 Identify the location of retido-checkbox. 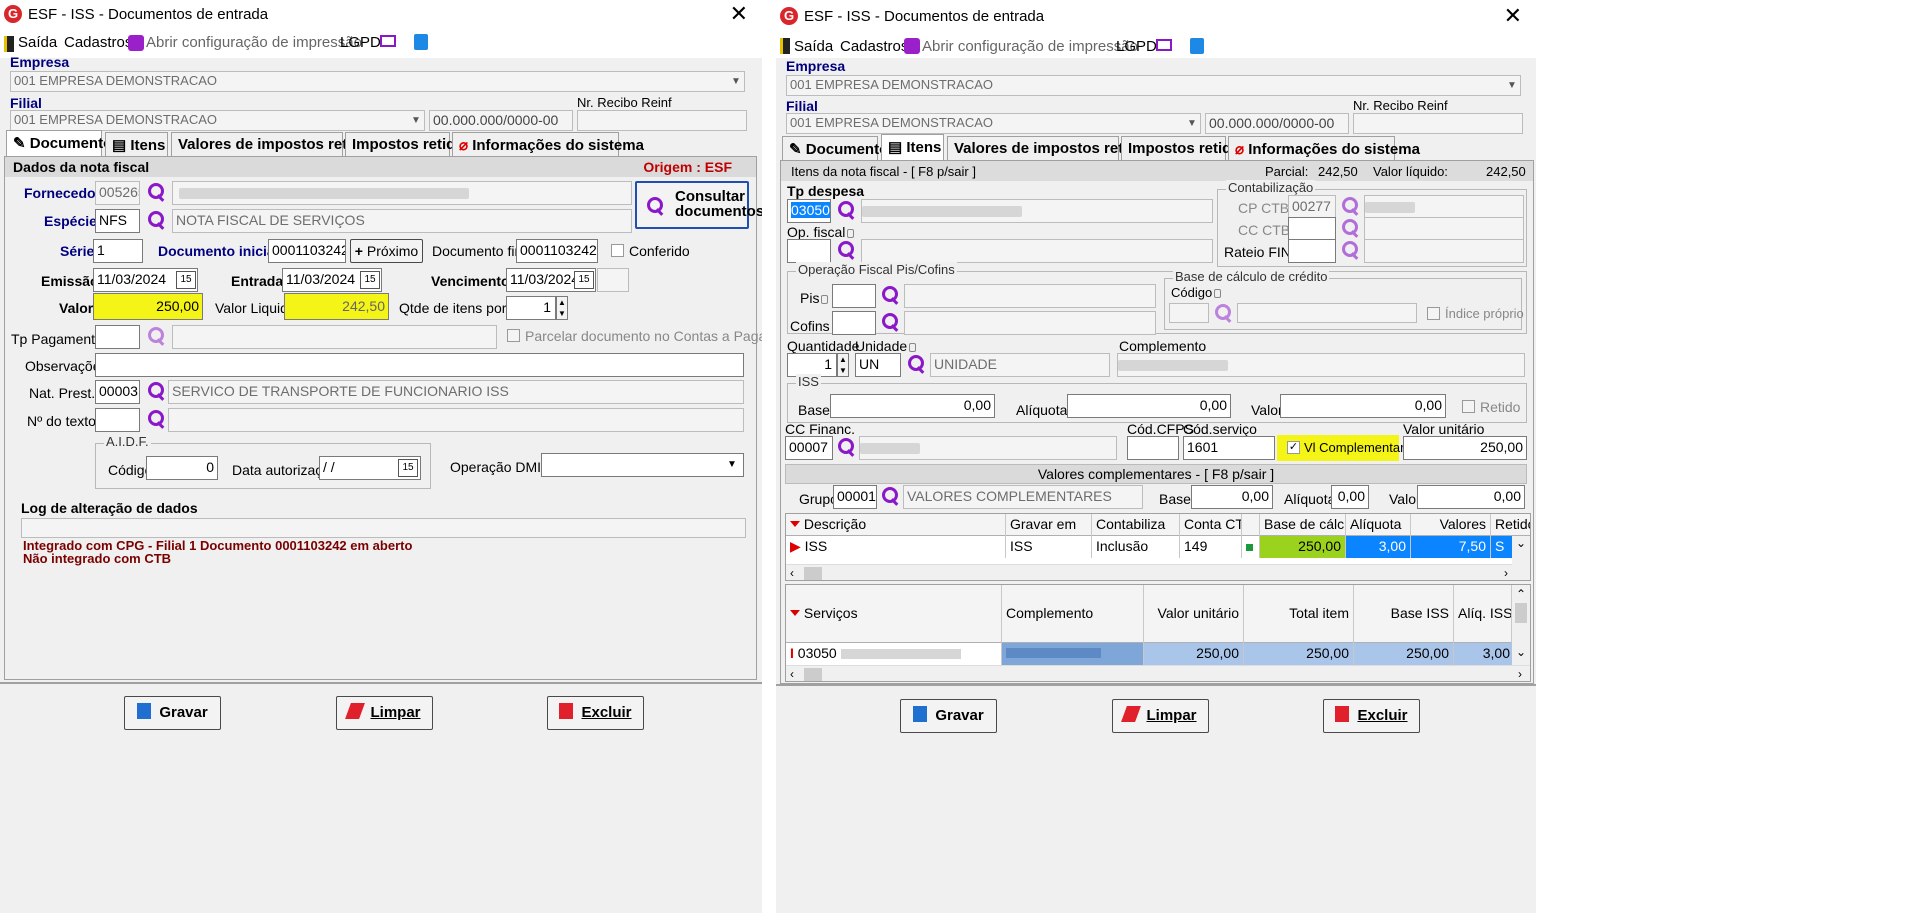
(1468, 406).